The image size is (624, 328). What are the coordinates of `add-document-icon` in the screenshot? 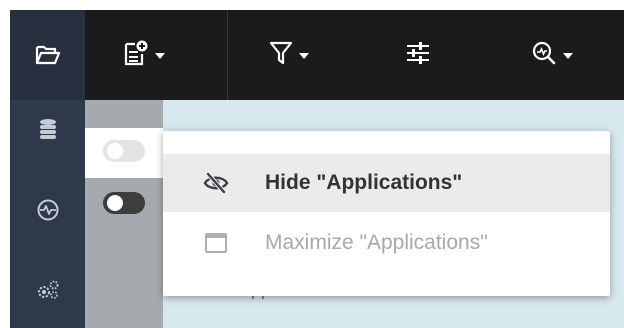 It's located at (136, 55).